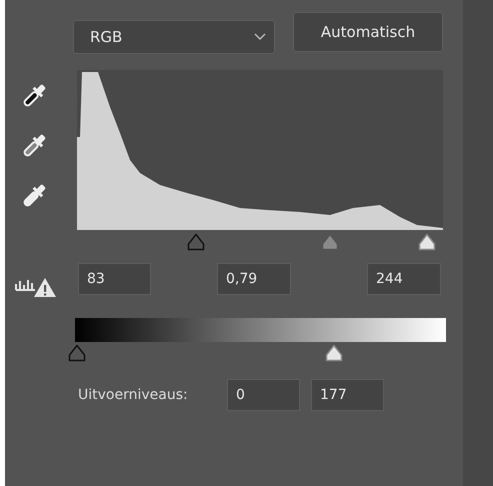  Describe the element at coordinates (260, 37) in the screenshot. I see `chevron-down-icon` at that location.